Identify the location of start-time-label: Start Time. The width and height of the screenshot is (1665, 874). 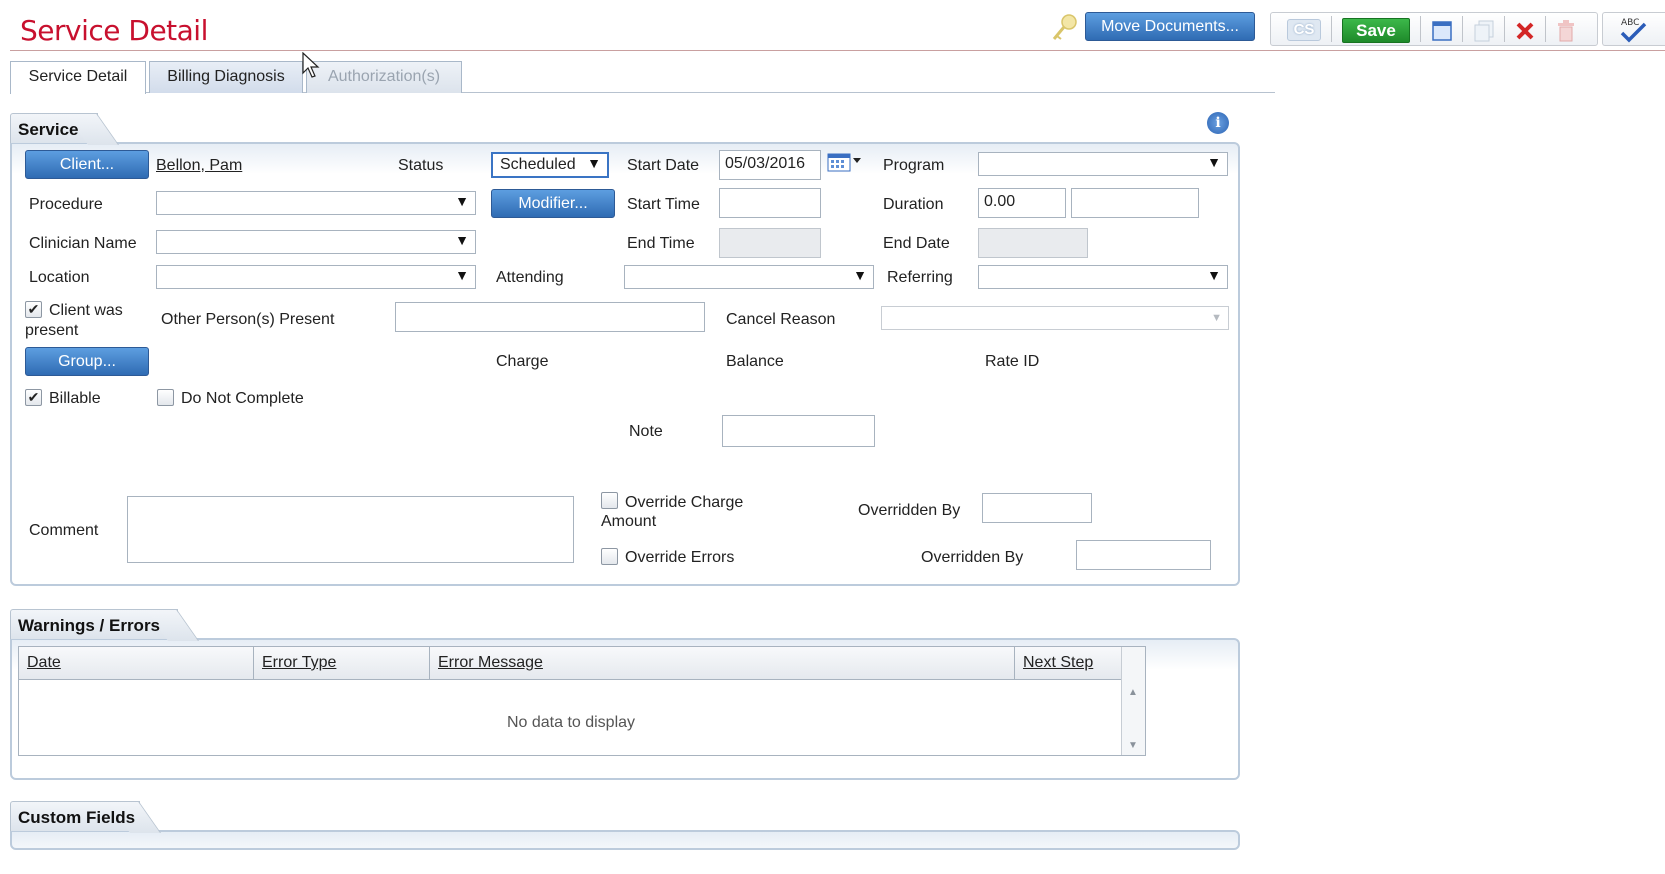
(663, 204).